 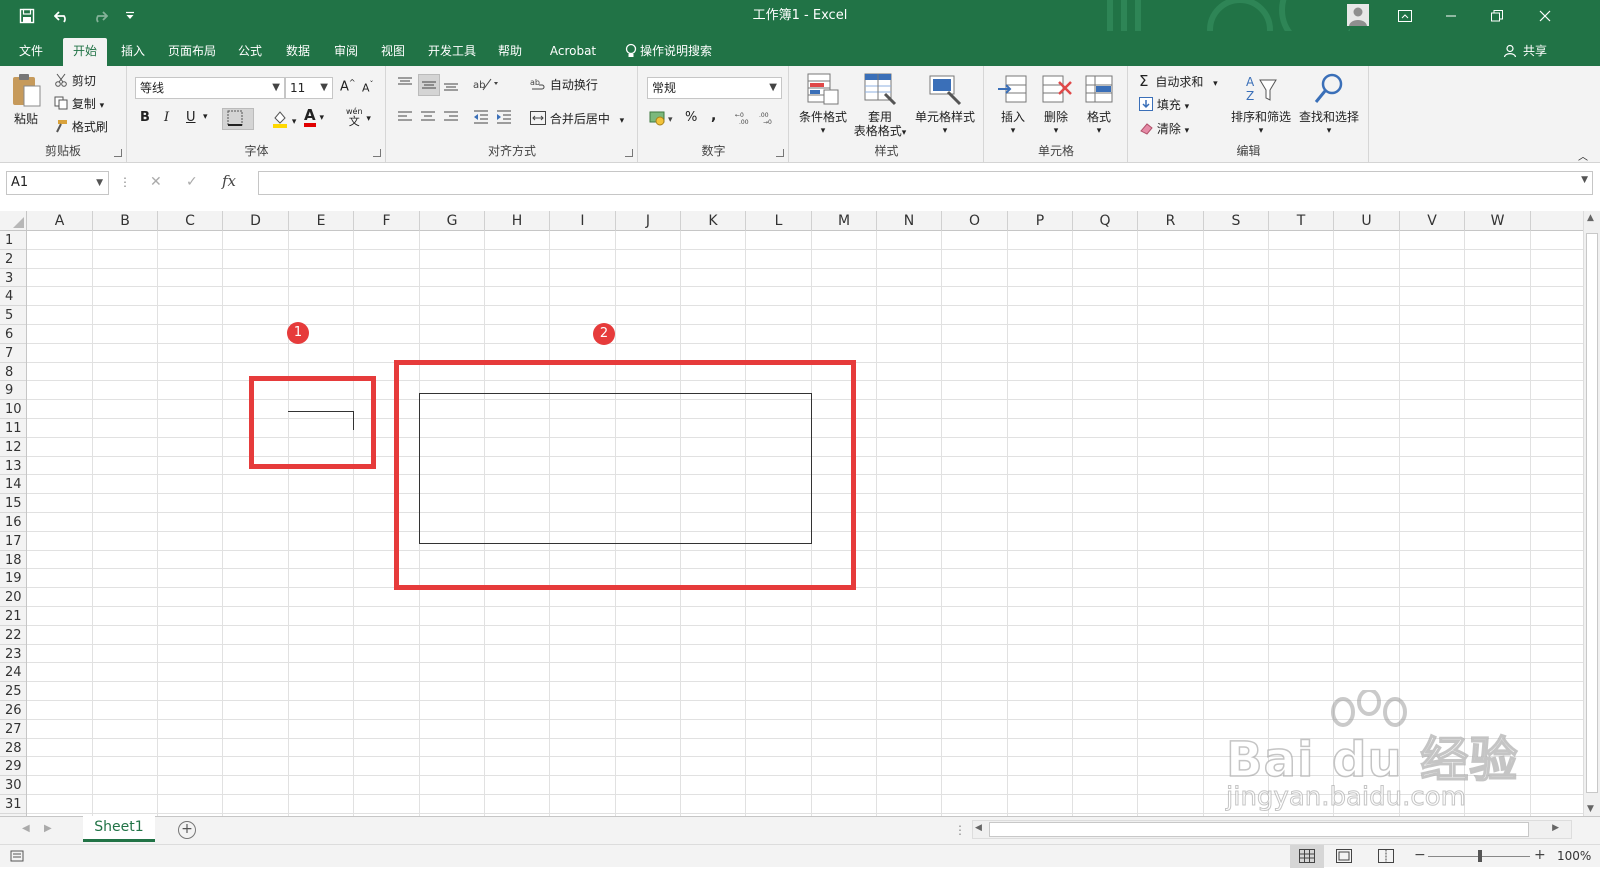 I want to click on increase-font-icon: A^, so click(x=348, y=86).